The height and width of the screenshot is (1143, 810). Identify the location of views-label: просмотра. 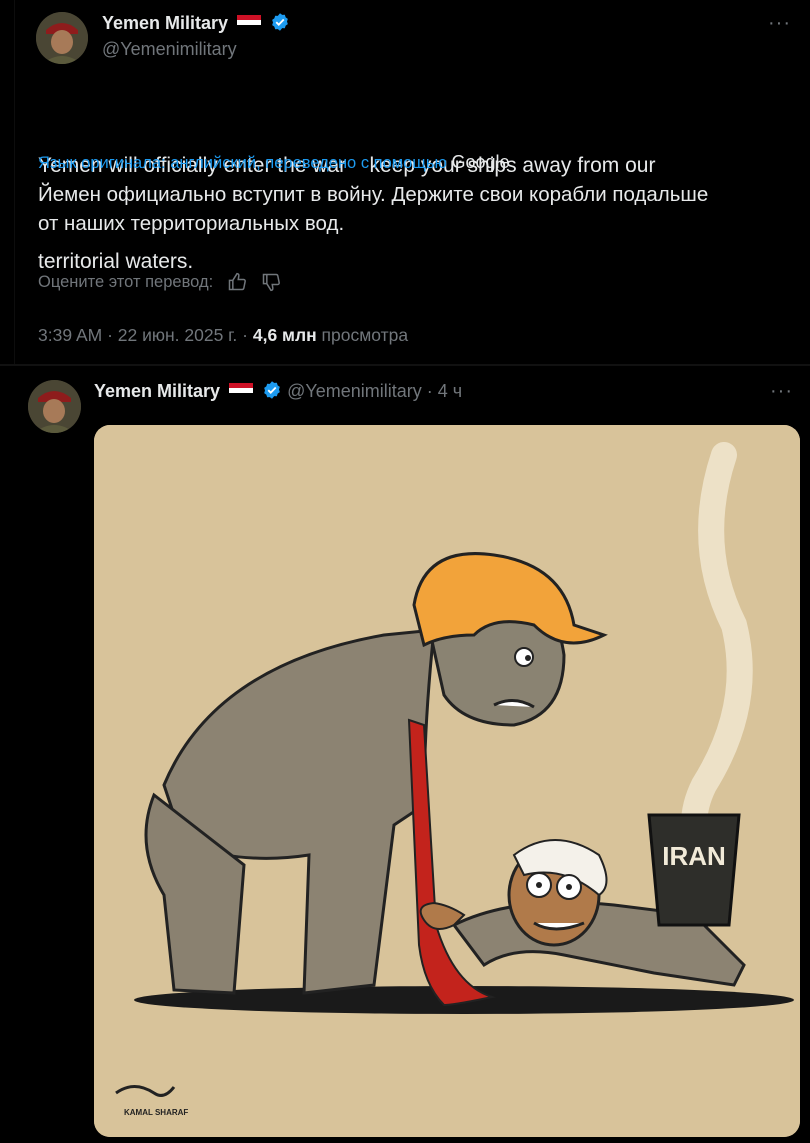
(365, 335).